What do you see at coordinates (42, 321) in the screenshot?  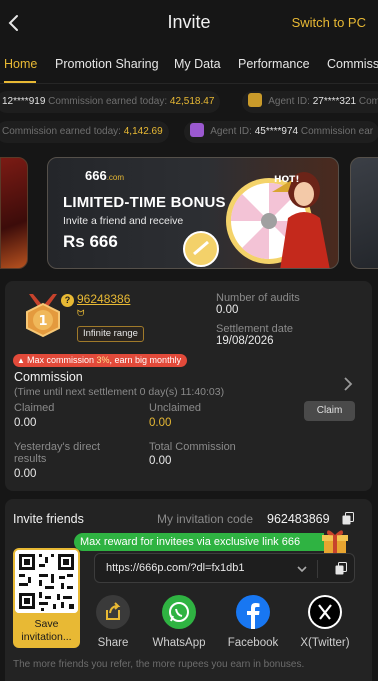 I see `svg-text: 1` at bounding box center [42, 321].